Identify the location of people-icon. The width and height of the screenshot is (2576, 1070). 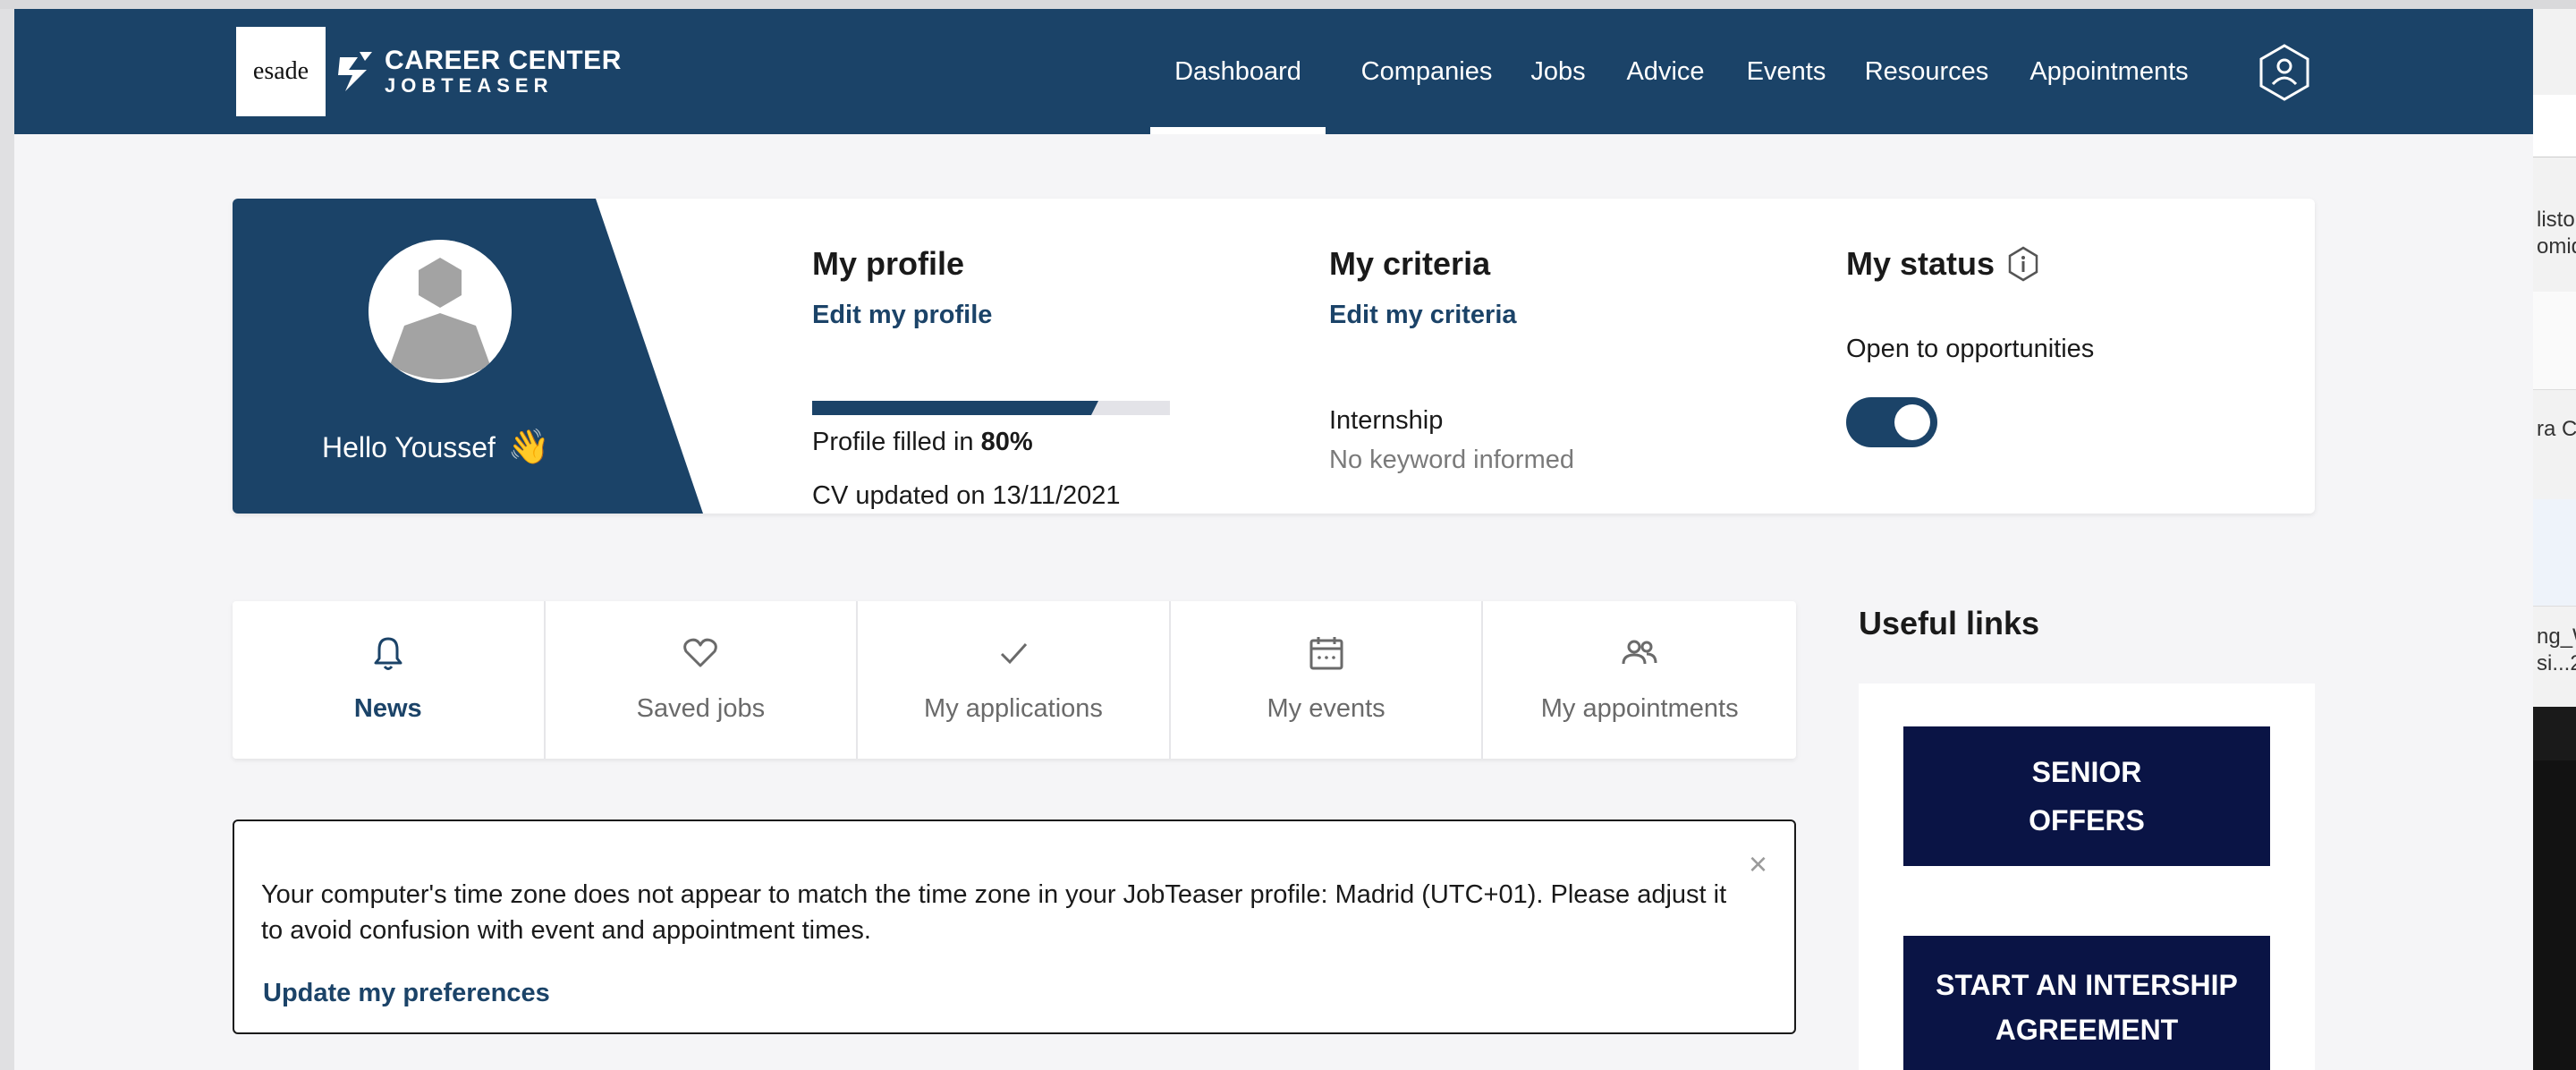
(1639, 652).